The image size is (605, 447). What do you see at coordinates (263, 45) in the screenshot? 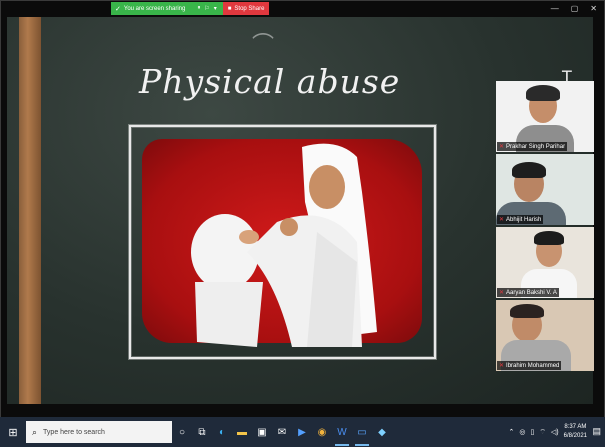
I see `chalk-scribble: ⌒` at bounding box center [263, 45].